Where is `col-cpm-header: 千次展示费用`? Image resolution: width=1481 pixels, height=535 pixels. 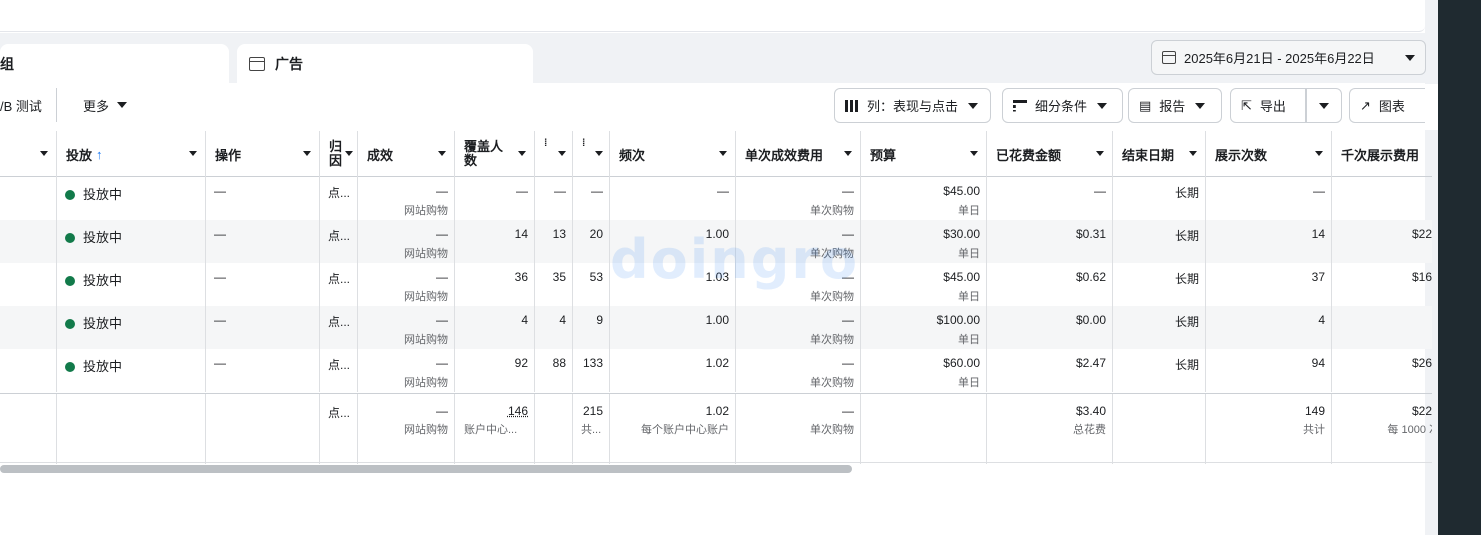
col-cpm-header: 千次展示费用 is located at coordinates (1381, 154).